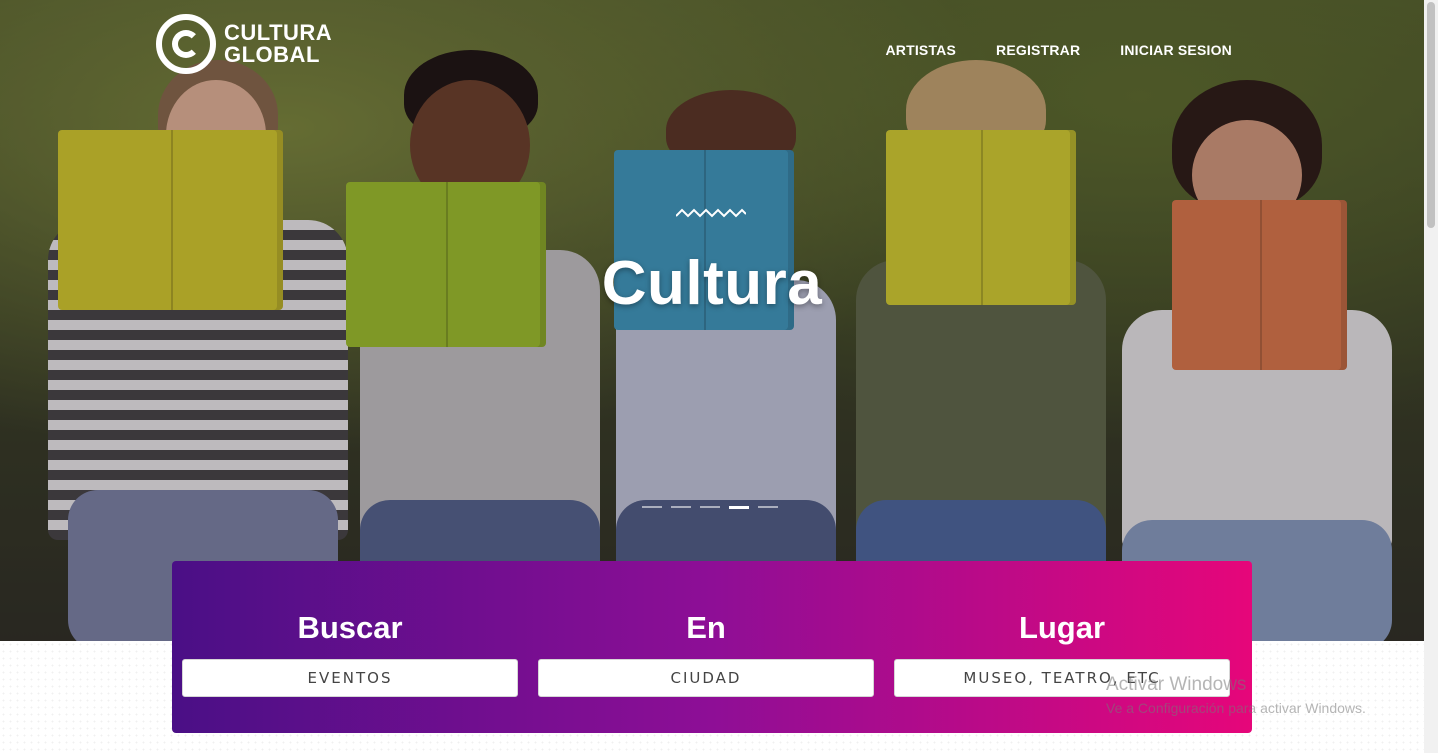 Image resolution: width=1438 pixels, height=753 pixels. What do you see at coordinates (706, 678) in the screenshot?
I see `search-input-ciudad` at bounding box center [706, 678].